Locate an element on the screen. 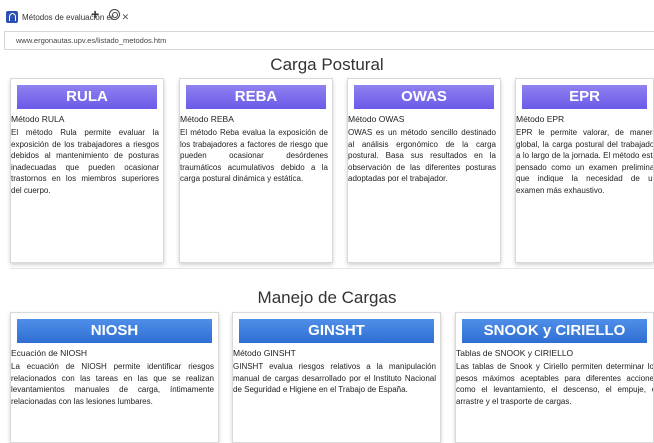 The image size is (654, 443). site-favicon-icon is located at coordinates (12, 17).